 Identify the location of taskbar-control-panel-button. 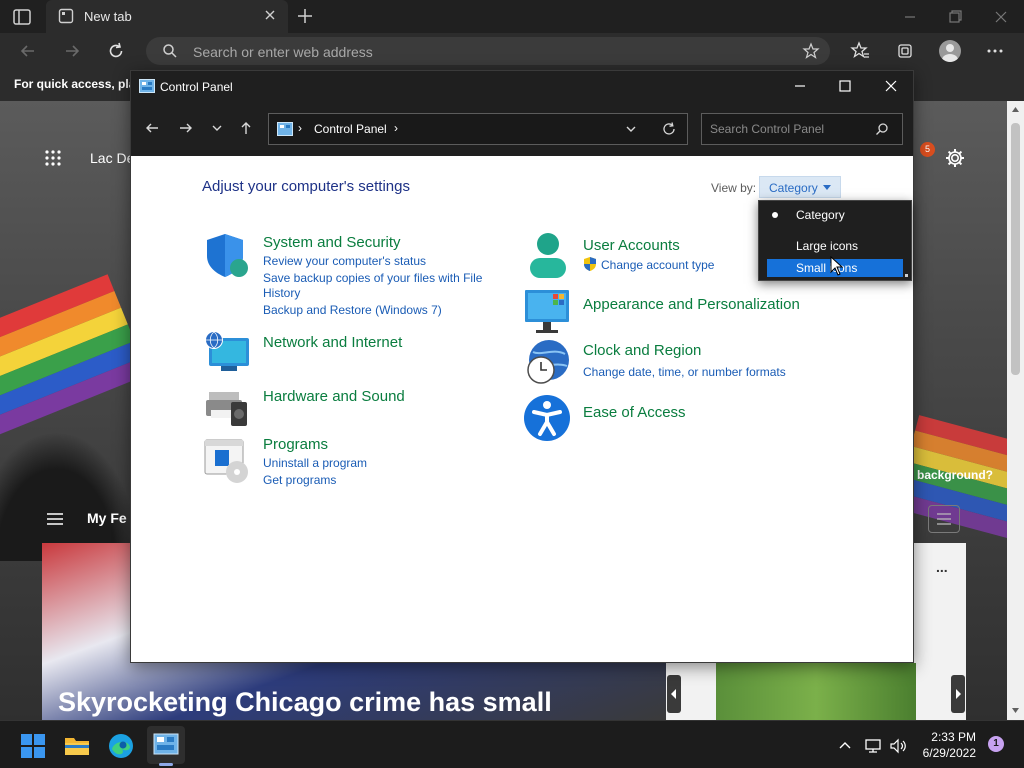
(166, 745).